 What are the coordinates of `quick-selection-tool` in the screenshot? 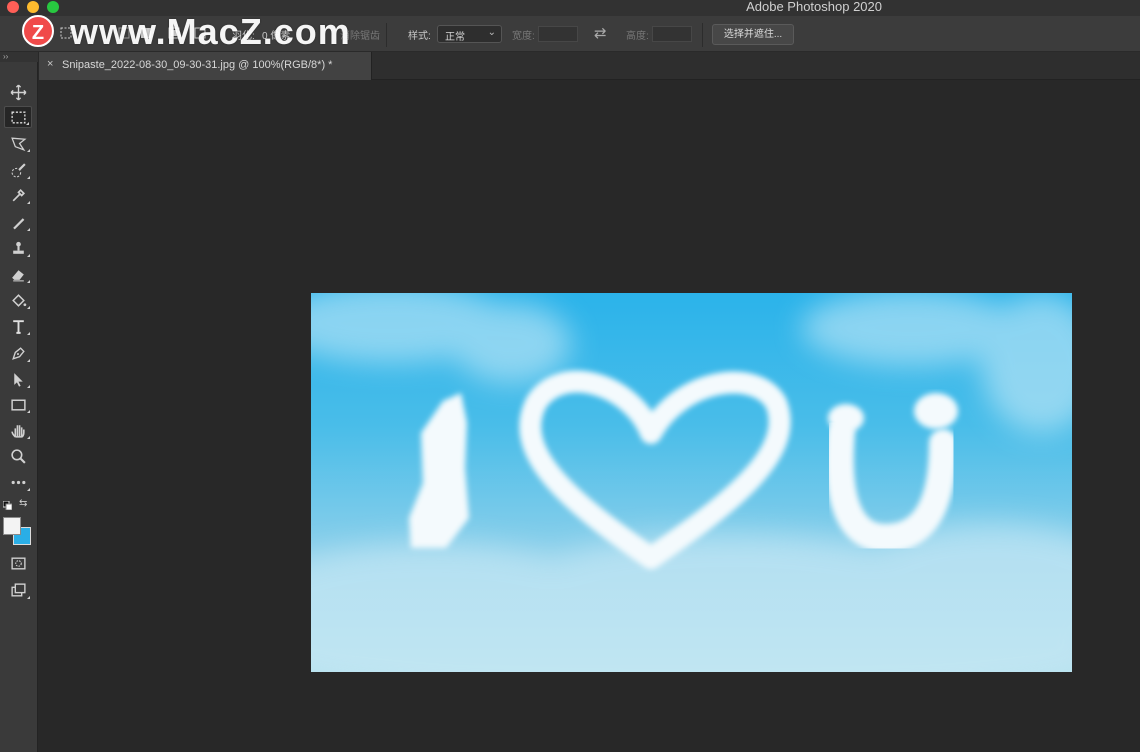 It's located at (18, 170).